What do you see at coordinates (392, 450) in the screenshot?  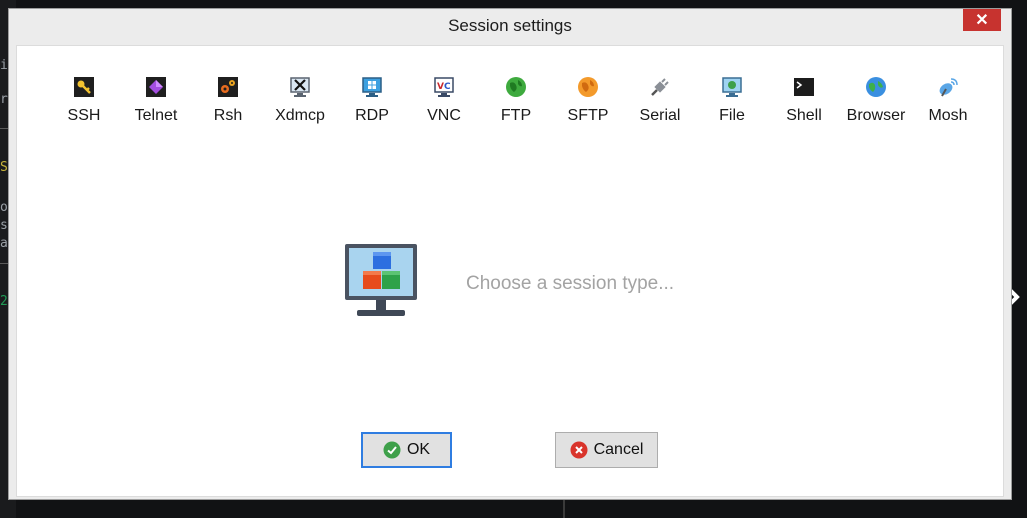 I see `check-circle-icon` at bounding box center [392, 450].